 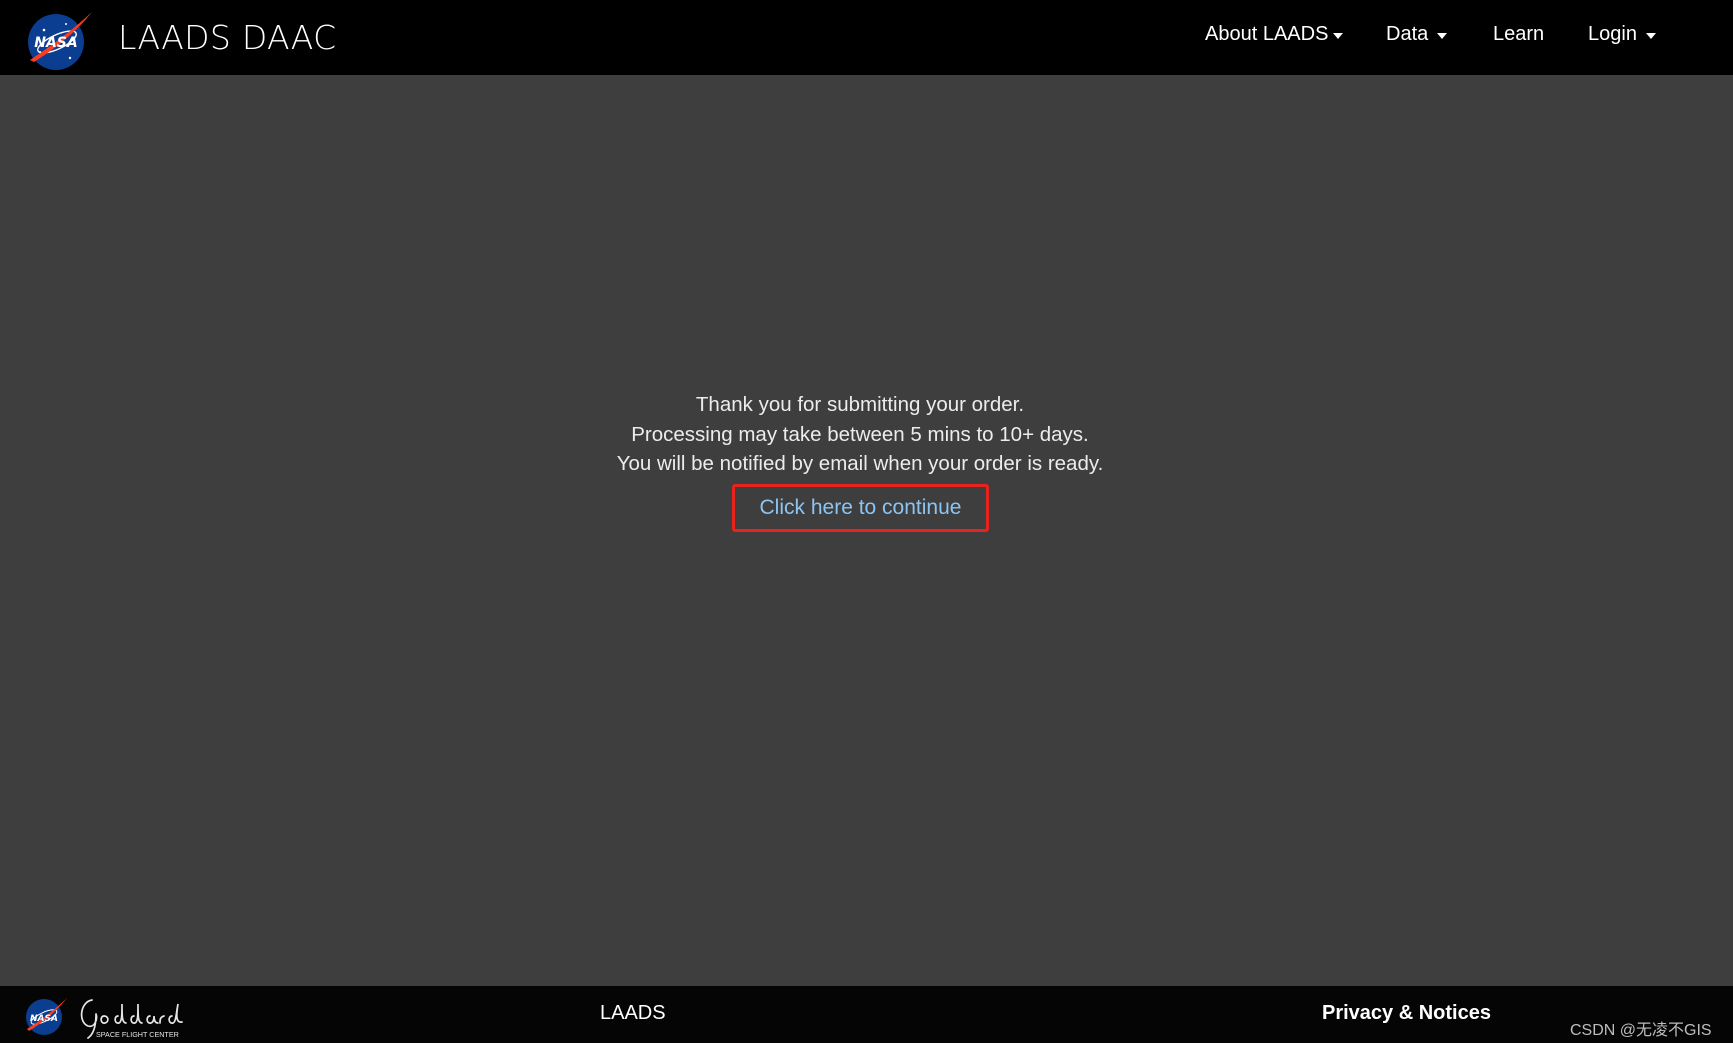 I want to click on continue-link: Click here to continue, so click(x=861, y=508).